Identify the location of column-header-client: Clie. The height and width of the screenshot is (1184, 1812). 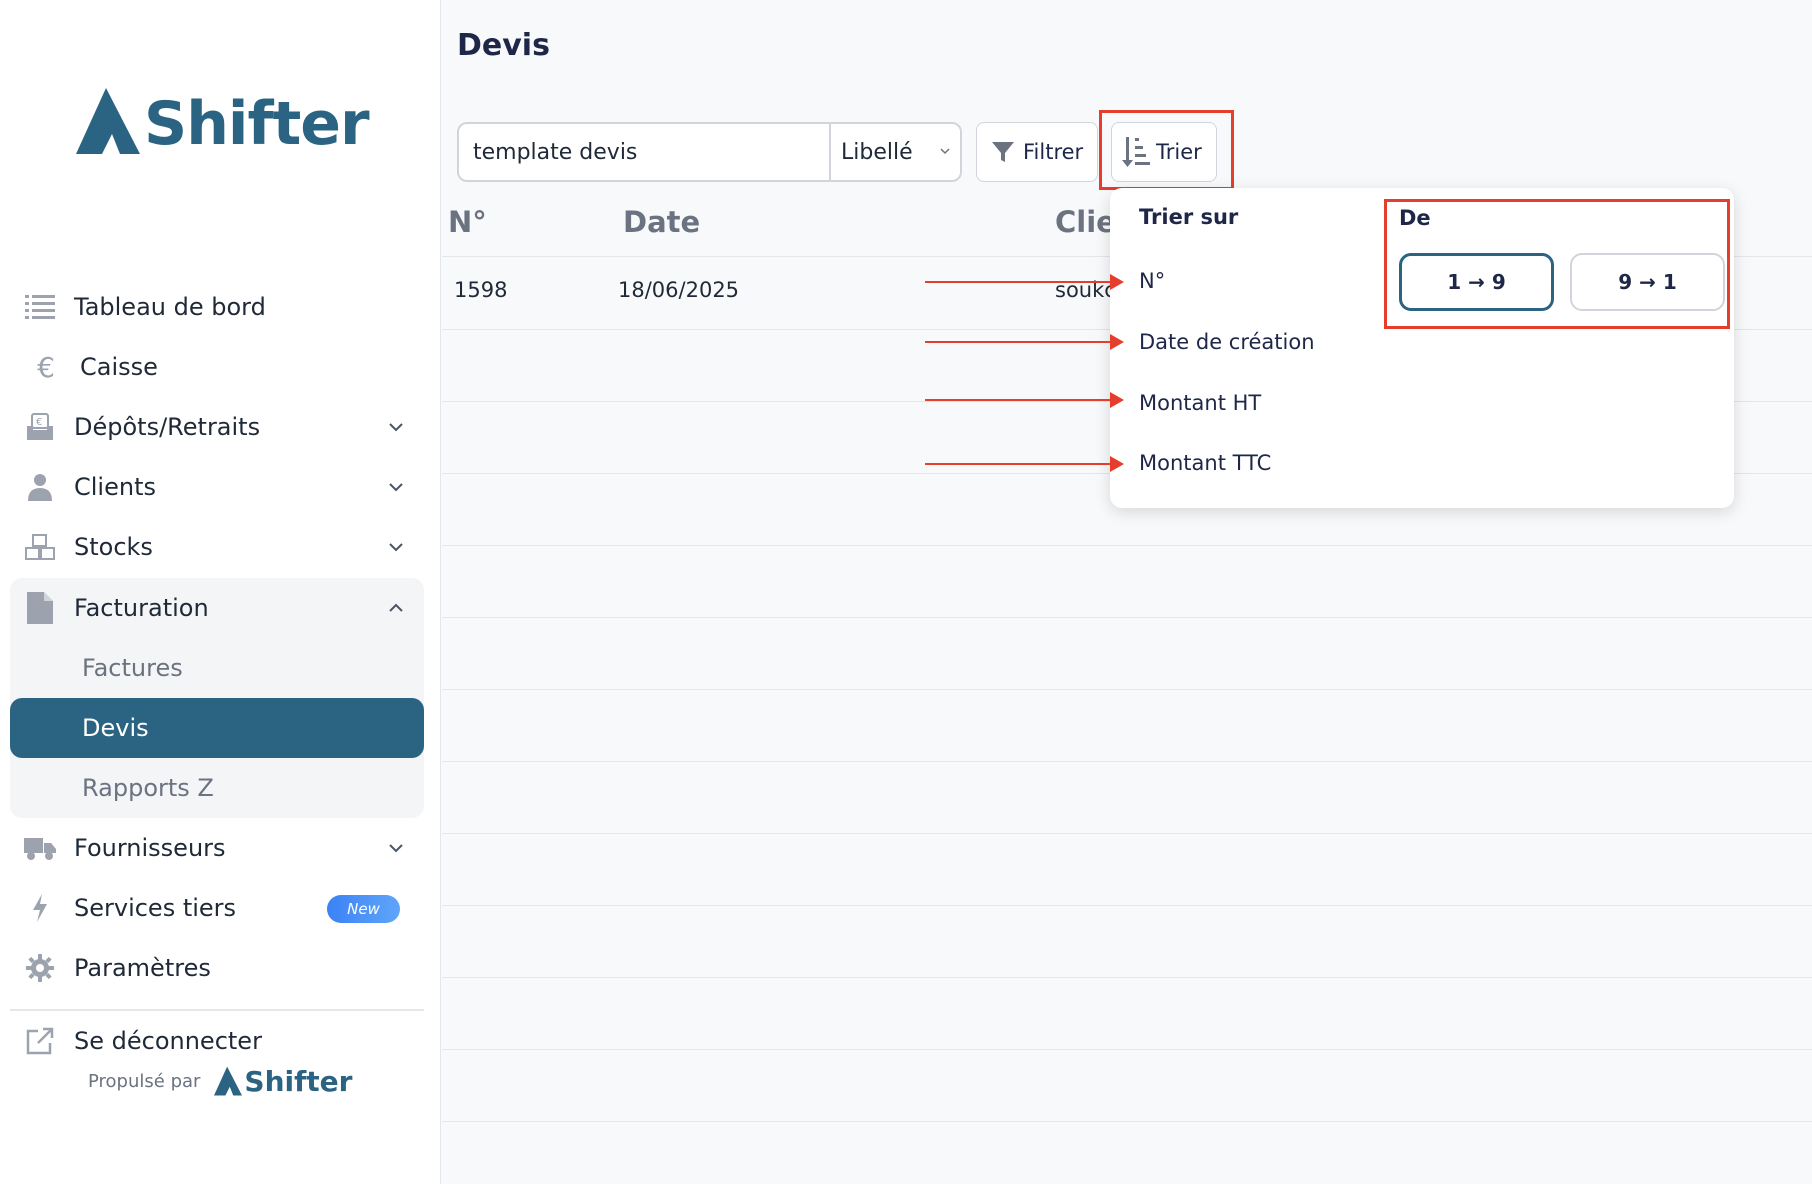
(1085, 222).